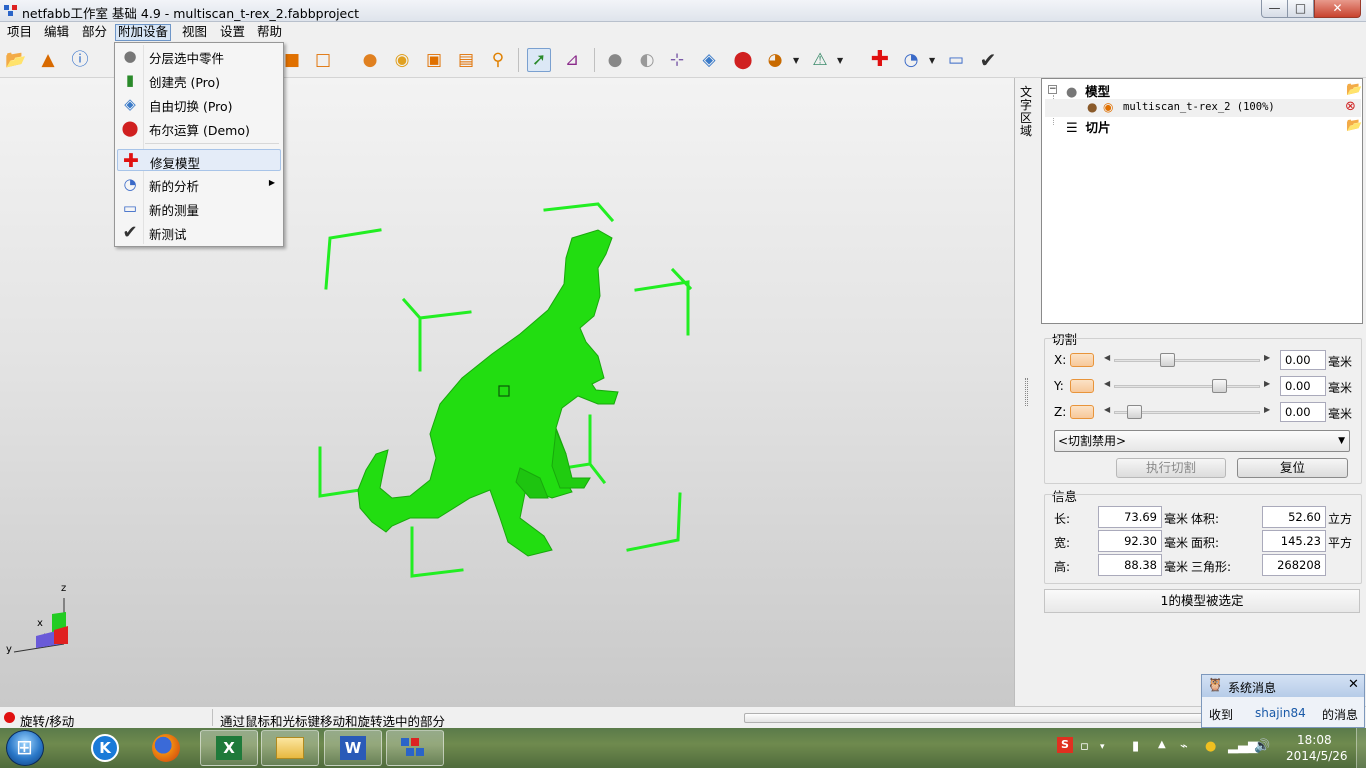 This screenshot has height=768, width=1366. What do you see at coordinates (498, 60) in the screenshot?
I see `magnifier-icon: ⚲` at bounding box center [498, 60].